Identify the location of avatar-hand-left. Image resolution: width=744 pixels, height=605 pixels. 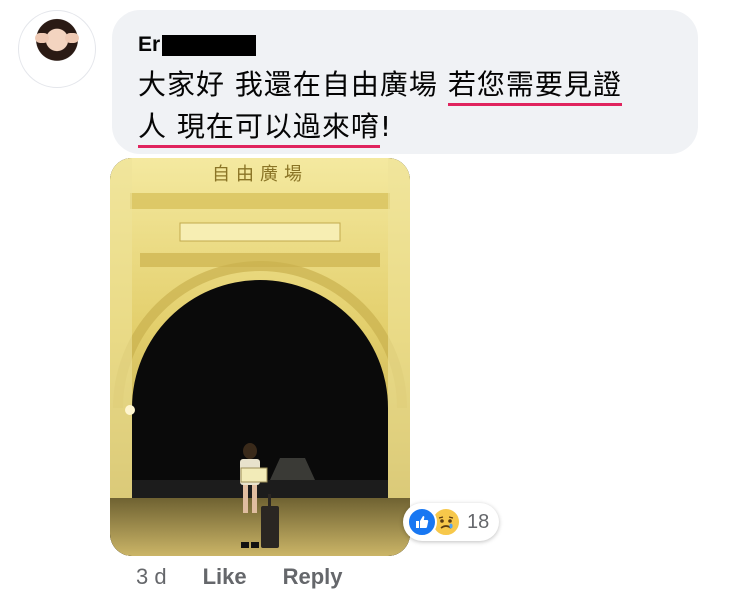
(42, 38).